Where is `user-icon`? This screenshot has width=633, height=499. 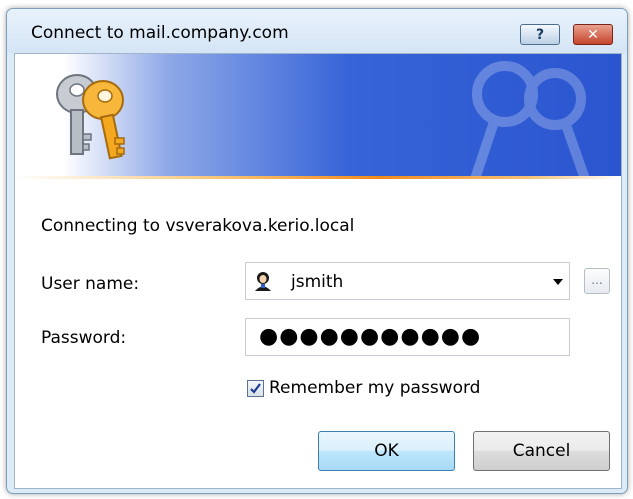 user-icon is located at coordinates (263, 281).